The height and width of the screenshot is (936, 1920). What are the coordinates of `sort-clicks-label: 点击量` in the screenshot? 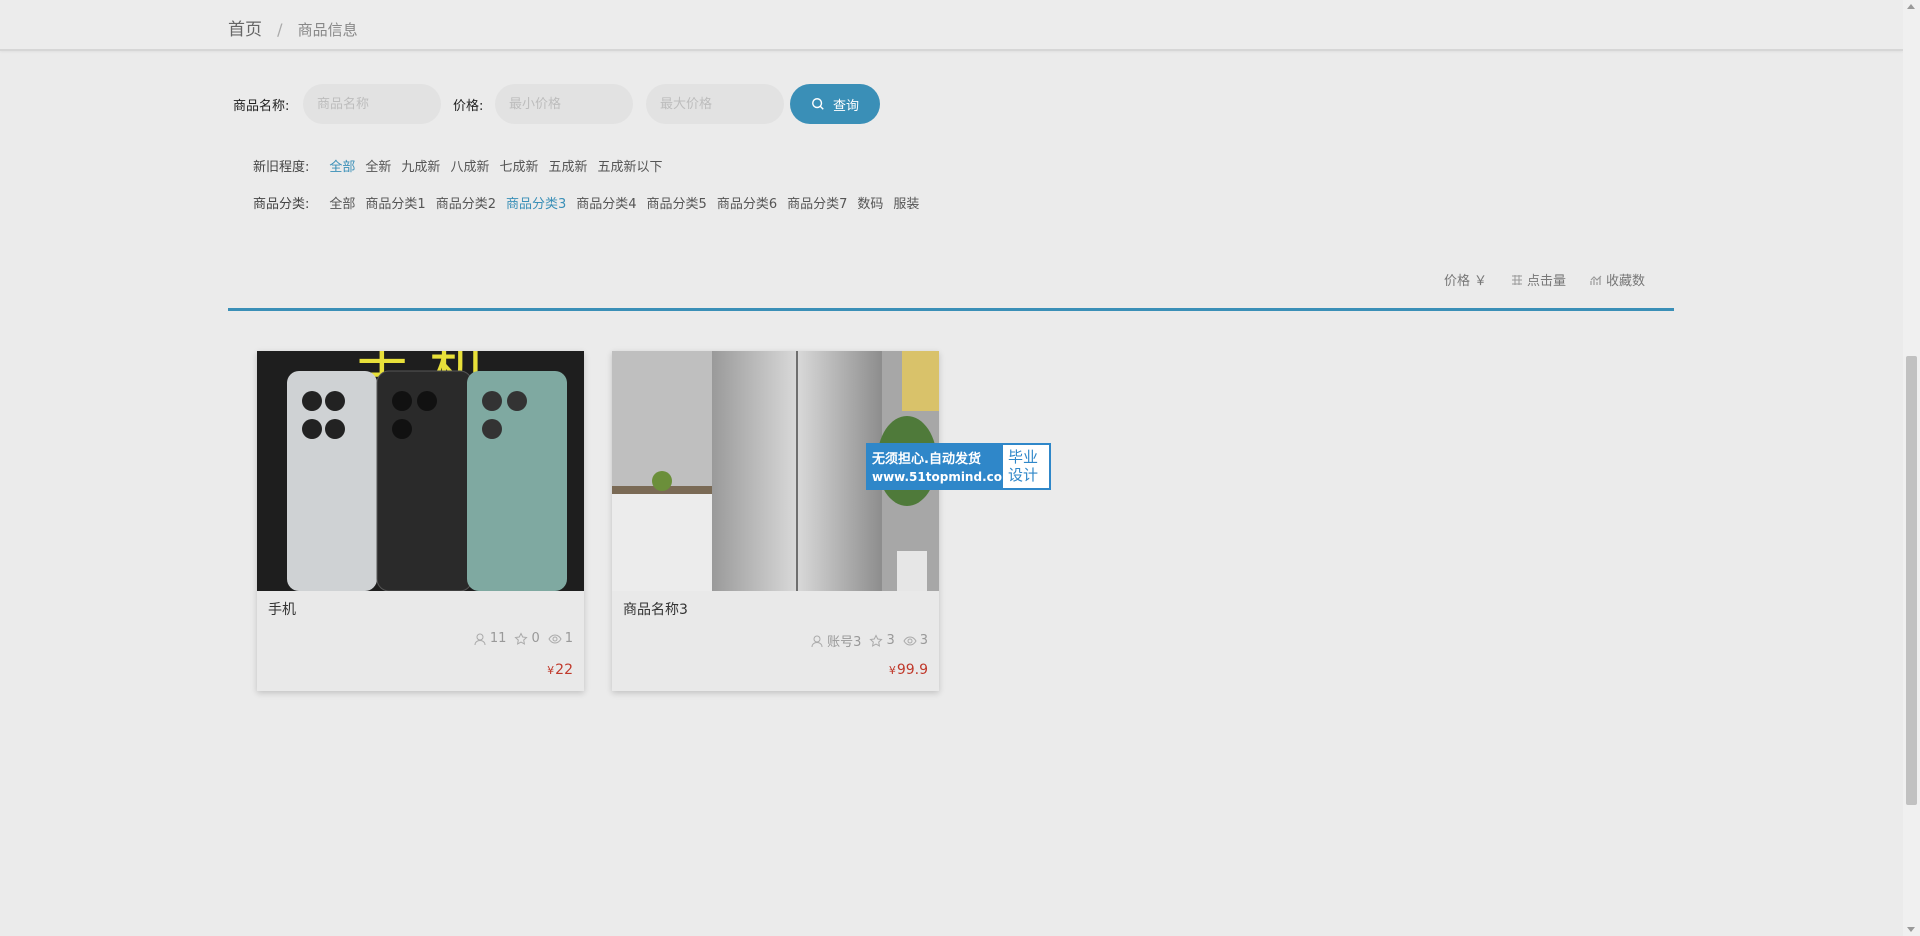 It's located at (1546, 281).